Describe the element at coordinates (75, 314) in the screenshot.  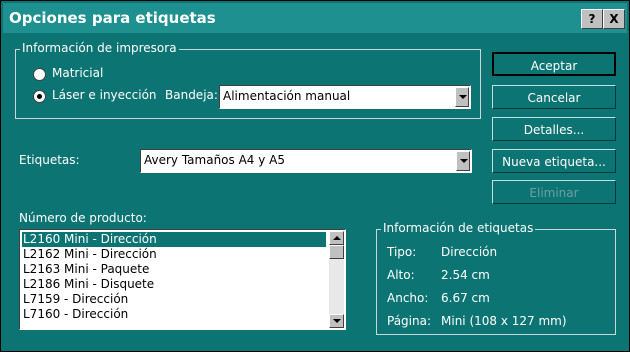
I see `list-item: L7160 - Dirección` at that location.